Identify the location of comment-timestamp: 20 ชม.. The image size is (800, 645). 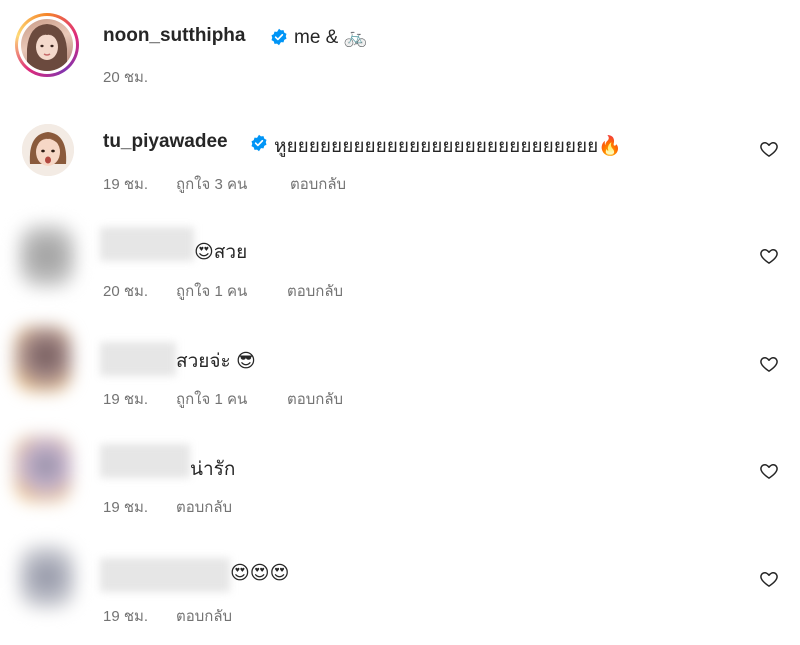
(125, 291).